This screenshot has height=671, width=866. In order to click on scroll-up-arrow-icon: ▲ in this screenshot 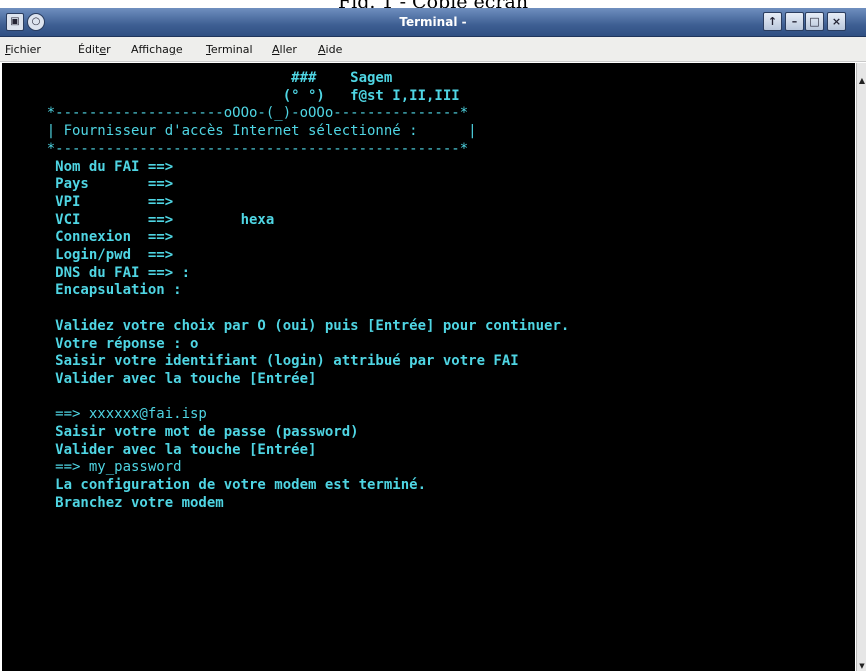, I will do `click(861, 81)`.